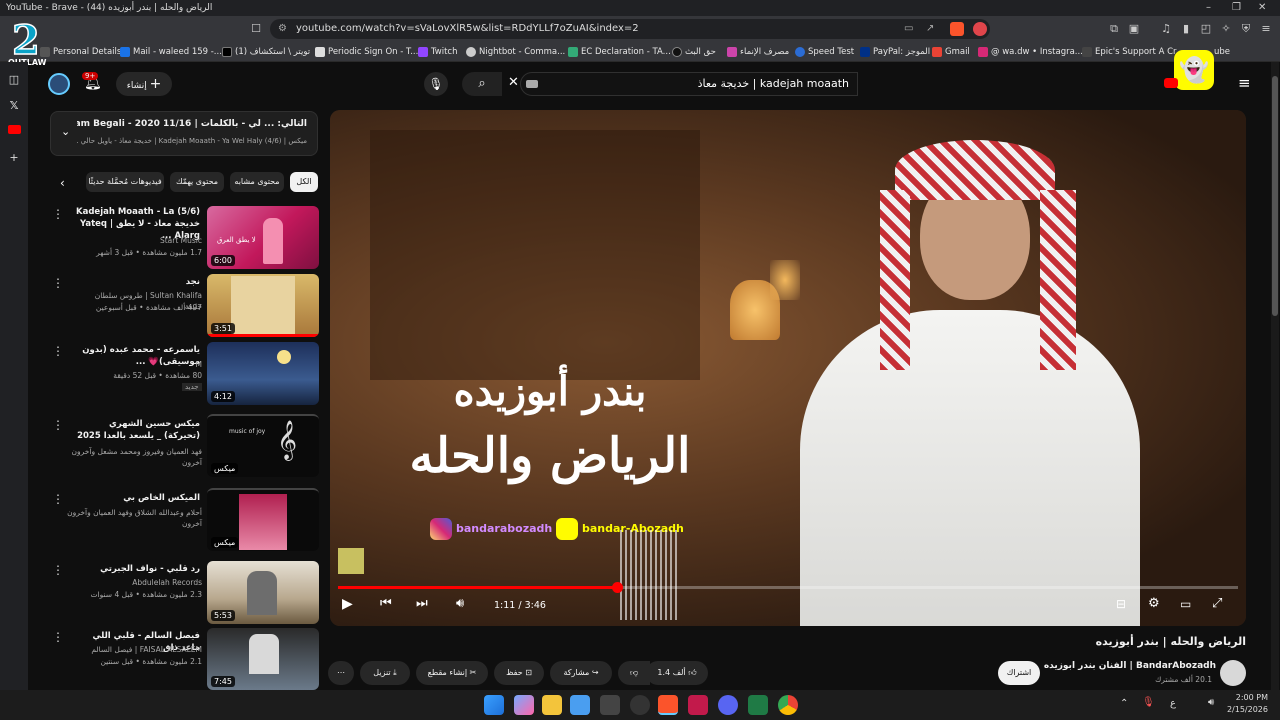  I want to click on bookmark-item: مصرف الإنماء, so click(758, 52).